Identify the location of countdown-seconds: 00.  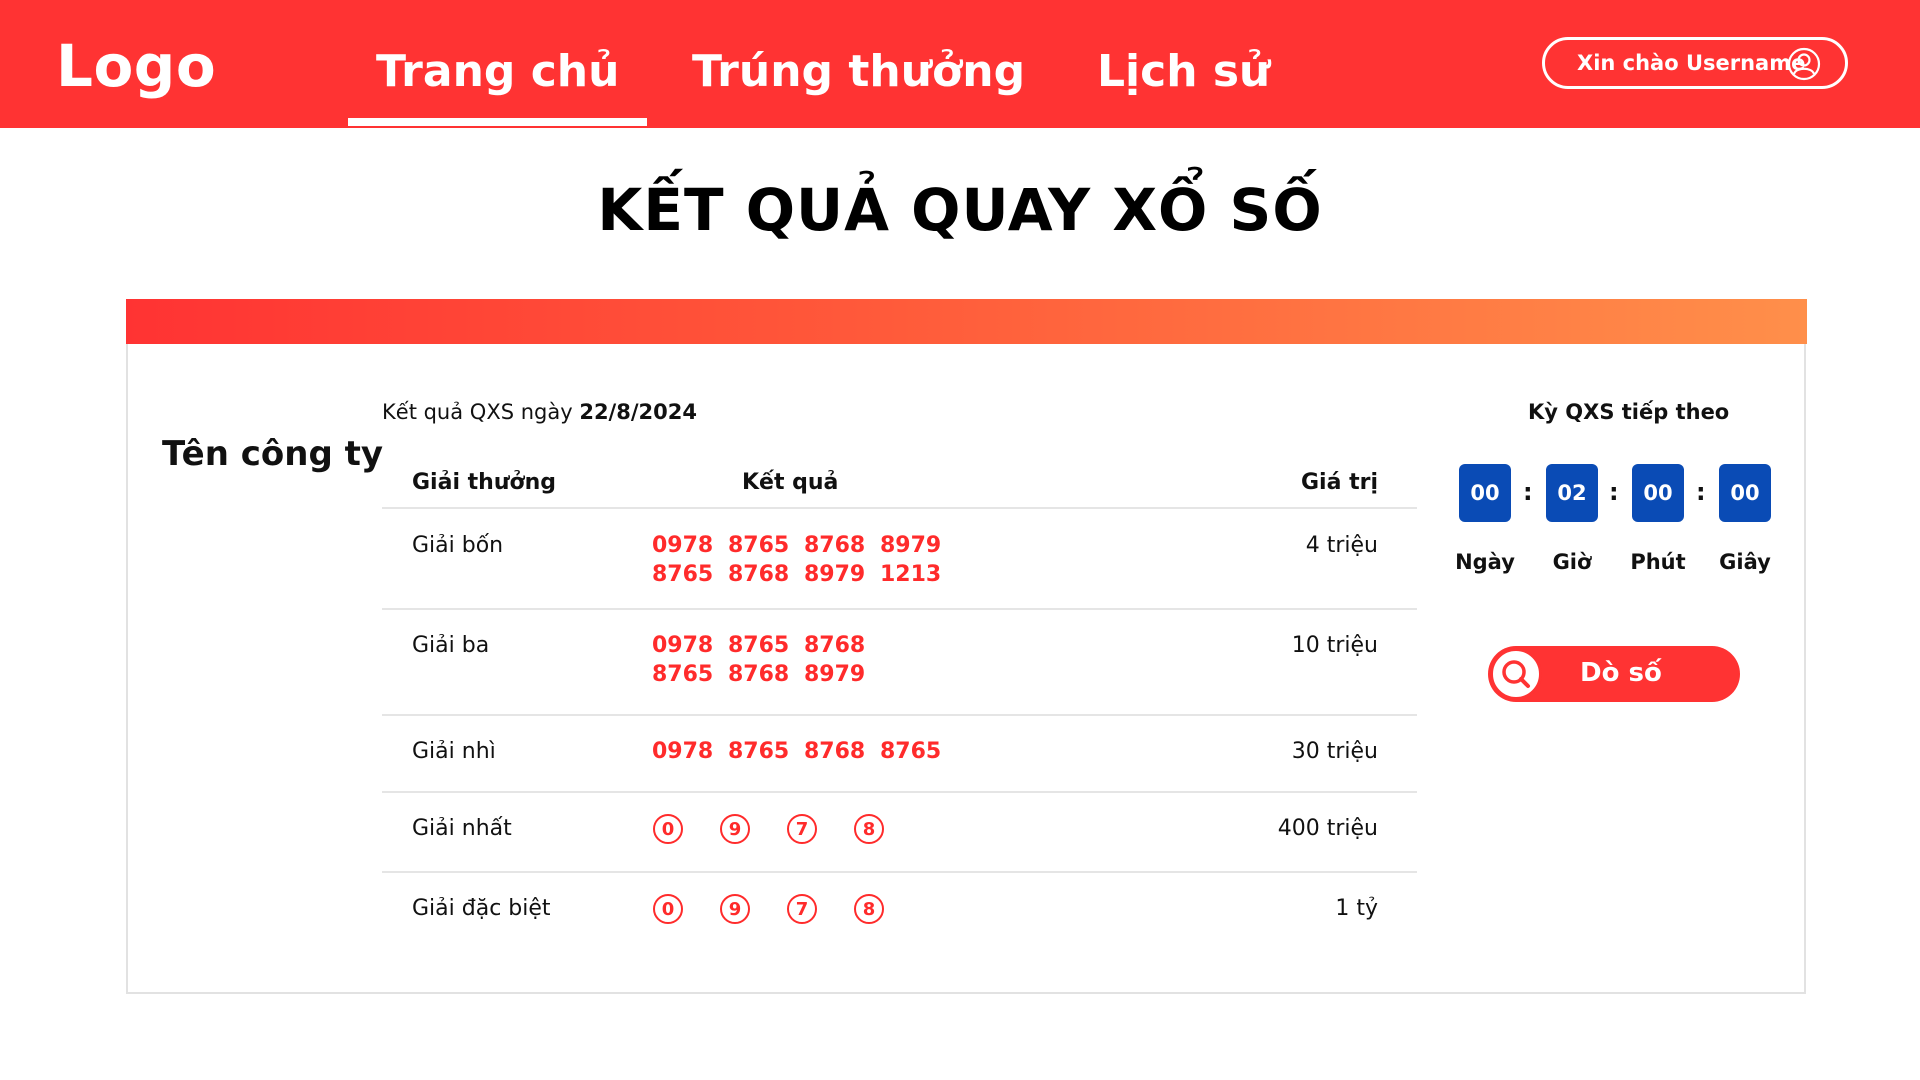
(1745, 493).